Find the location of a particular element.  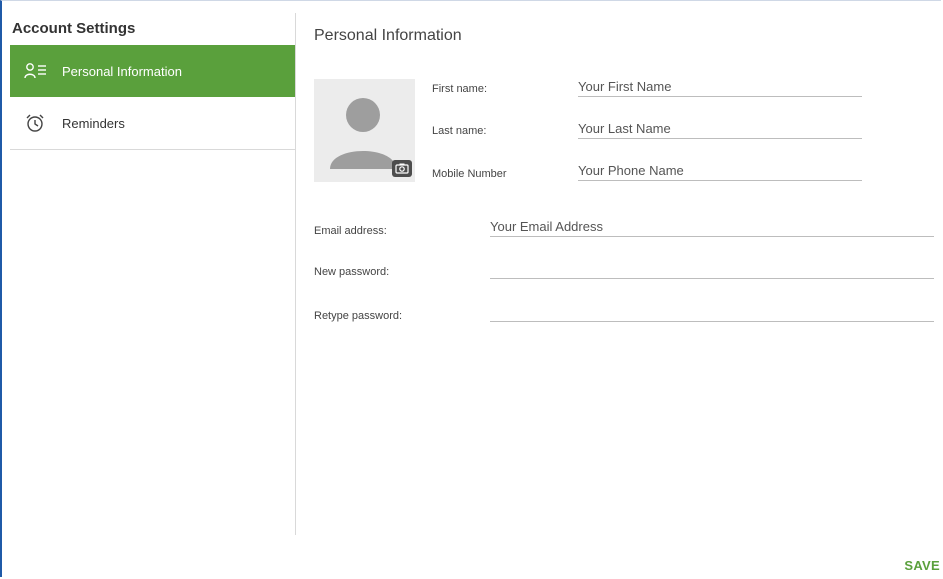

alarm-clock-icon is located at coordinates (39, 123).